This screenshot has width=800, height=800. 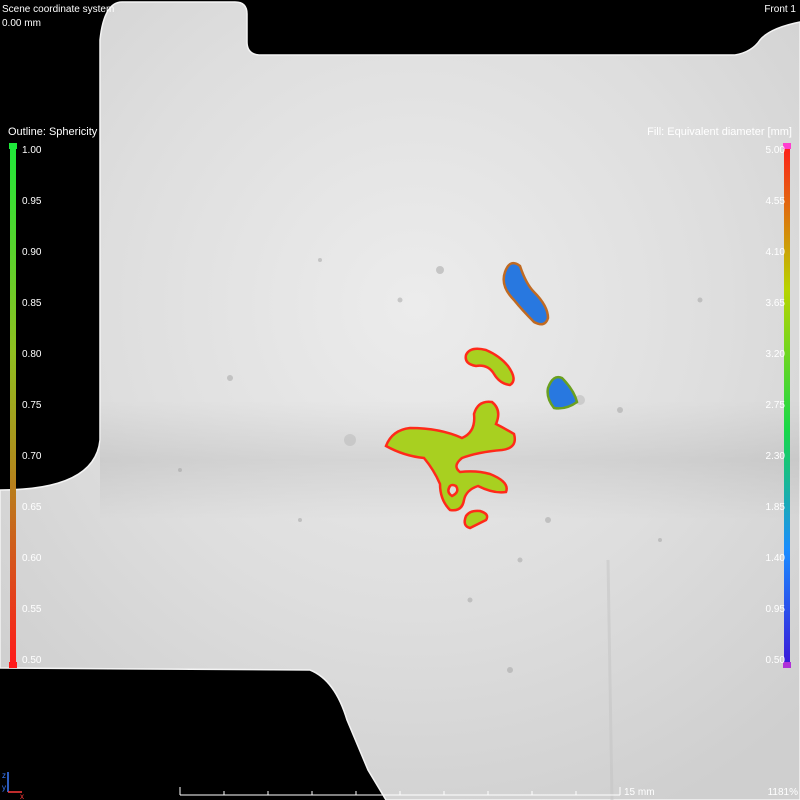 What do you see at coordinates (13, 146) in the screenshot?
I see `outline-legend-cap-top` at bounding box center [13, 146].